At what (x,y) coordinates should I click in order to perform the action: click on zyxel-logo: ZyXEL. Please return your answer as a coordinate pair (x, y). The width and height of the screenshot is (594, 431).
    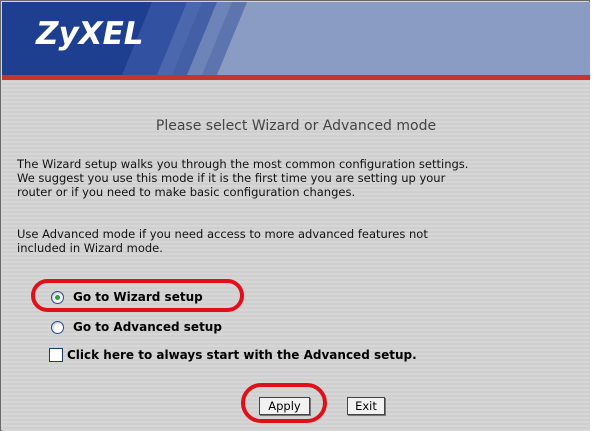
    Looking at the image, I should click on (90, 34).